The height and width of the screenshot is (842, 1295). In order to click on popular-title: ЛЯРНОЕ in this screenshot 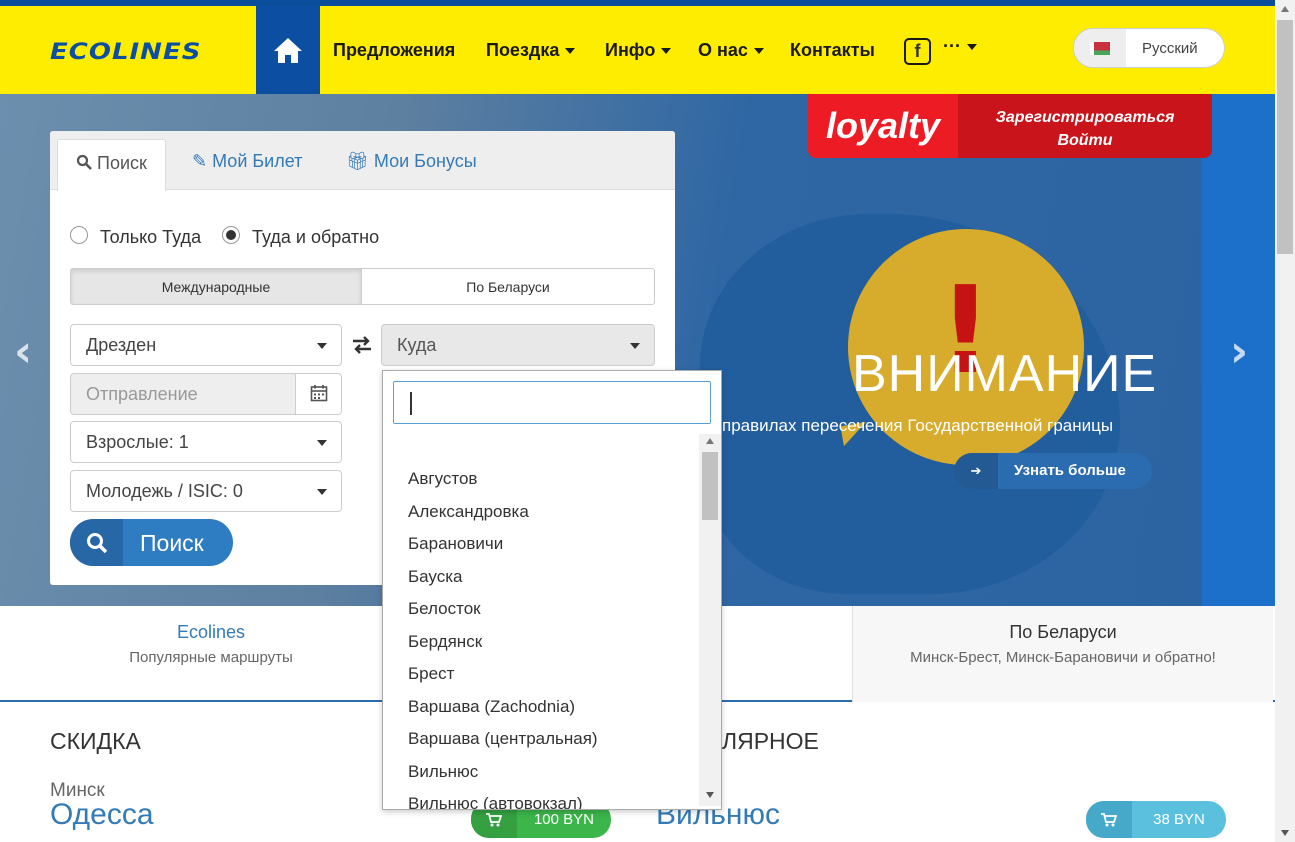, I will do `click(770, 741)`.